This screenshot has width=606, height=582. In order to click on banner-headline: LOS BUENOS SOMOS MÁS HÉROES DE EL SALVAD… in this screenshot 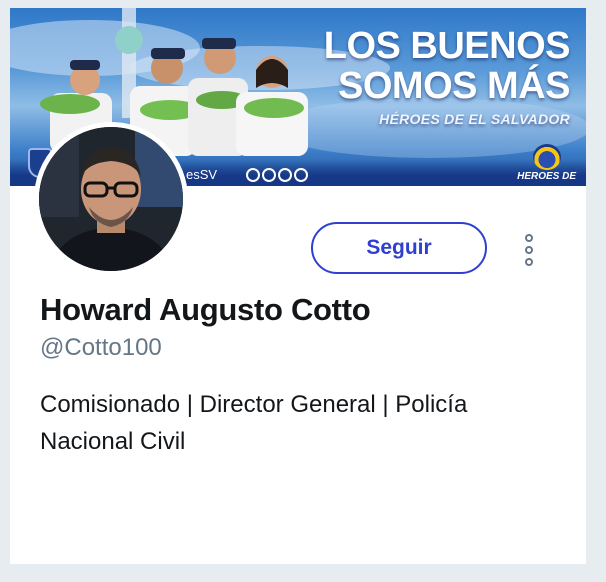, I will do `click(447, 76)`.